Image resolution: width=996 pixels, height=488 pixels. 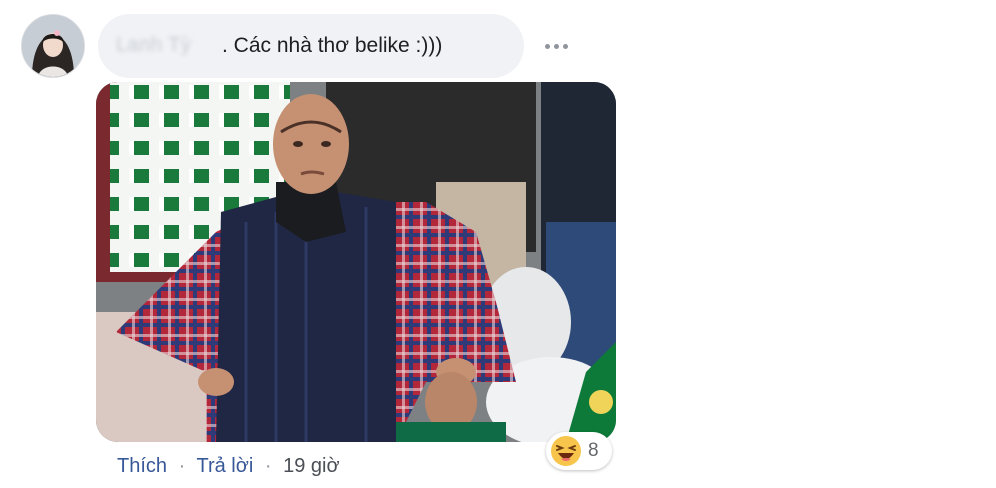 I want to click on comment-actions: Thích · Trả lời · 19 giờ, so click(x=228, y=466).